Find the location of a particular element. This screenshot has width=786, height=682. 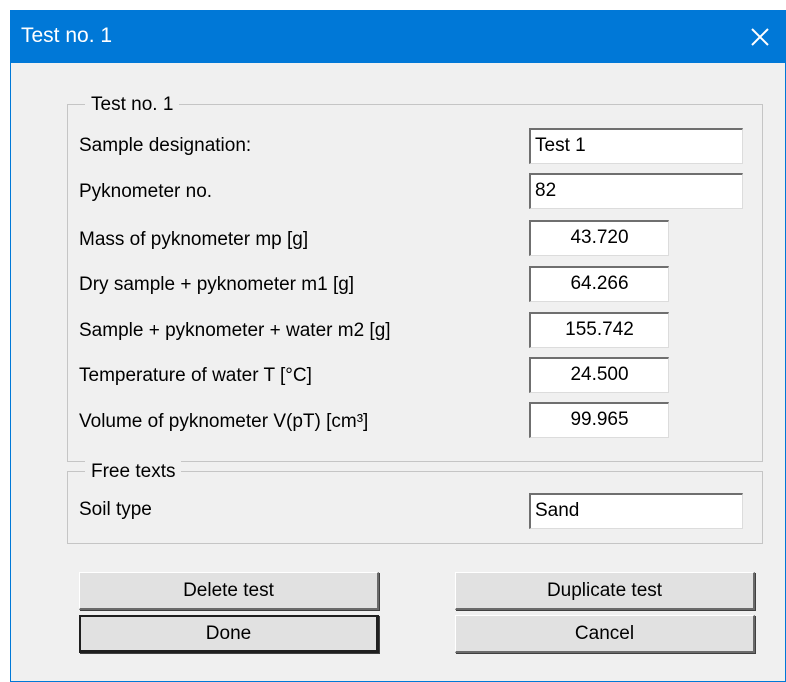

sample-water-input: 155.742 is located at coordinates (599, 330).